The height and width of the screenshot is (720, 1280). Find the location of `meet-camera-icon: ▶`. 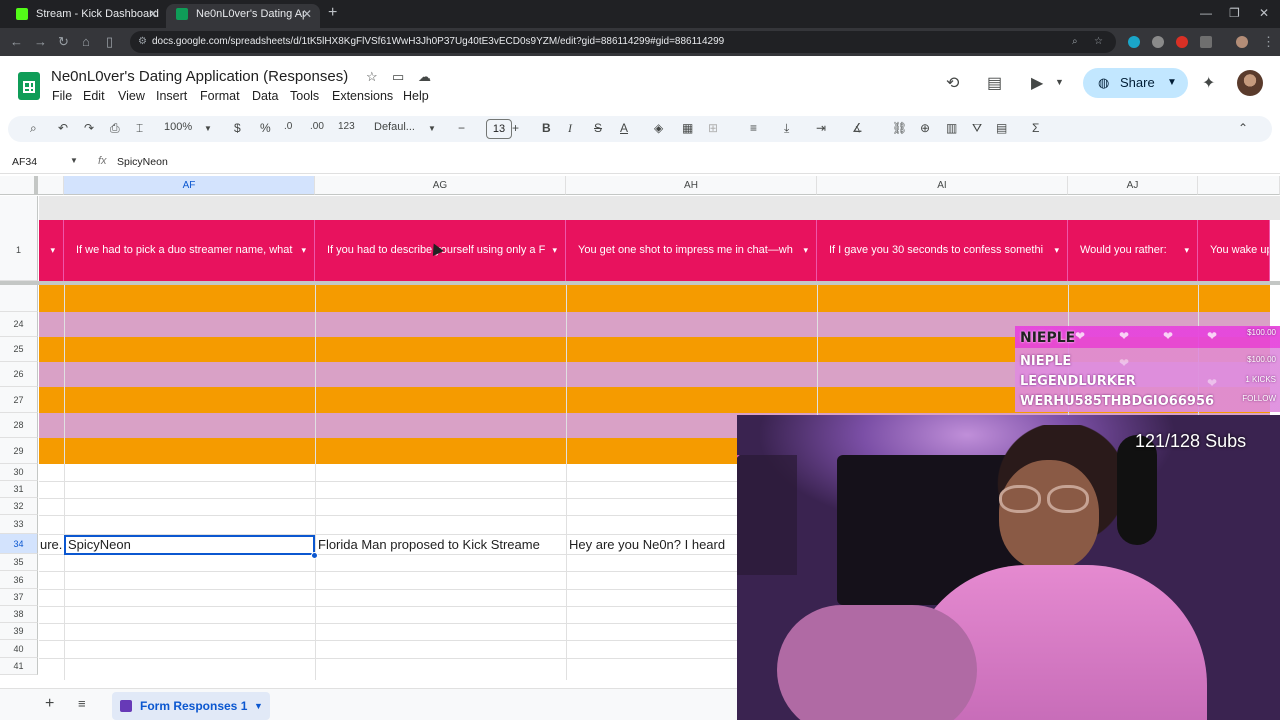

meet-camera-icon: ▶ is located at coordinates (1037, 83).